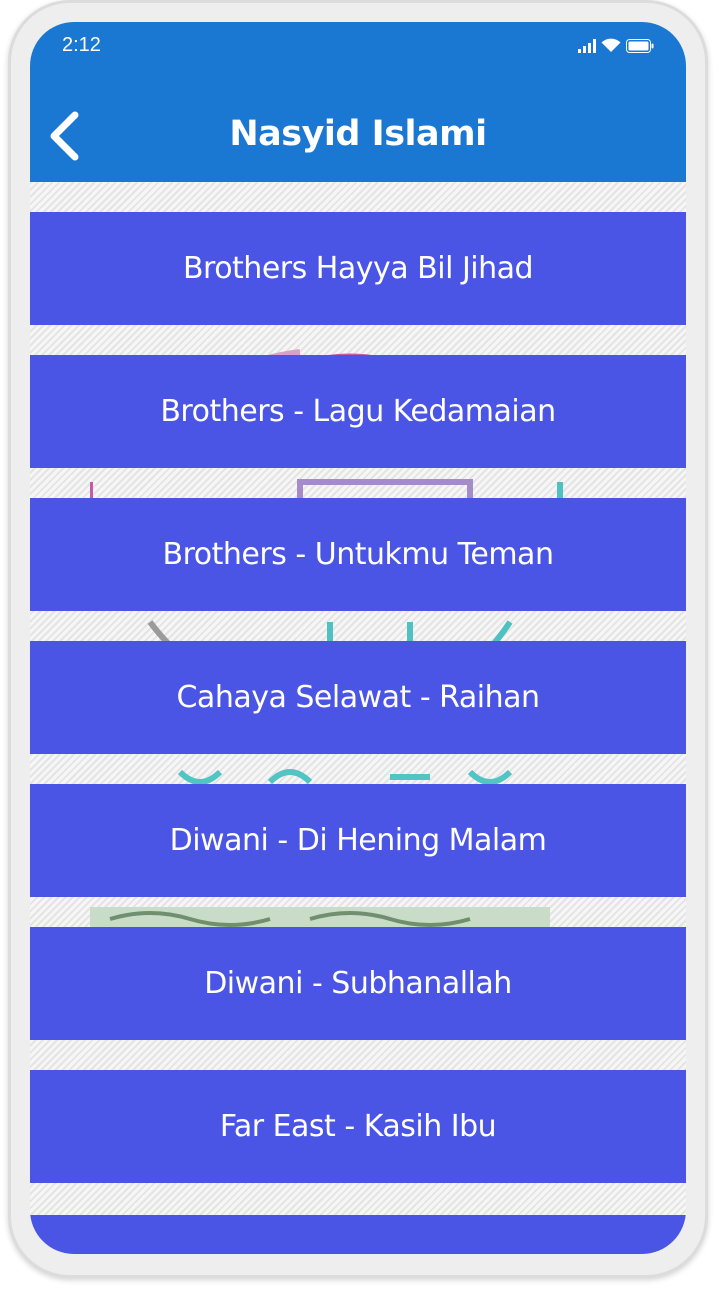 The height and width of the screenshot is (1300, 725). I want to click on list-item-label: Diwani - Subhanallah, so click(358, 983).